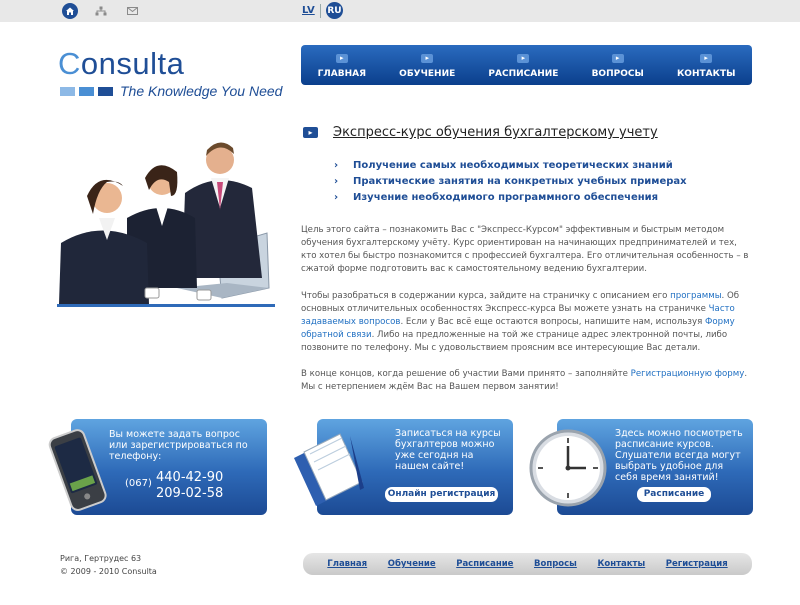  I want to click on language-lv-link: LV, so click(308, 10).